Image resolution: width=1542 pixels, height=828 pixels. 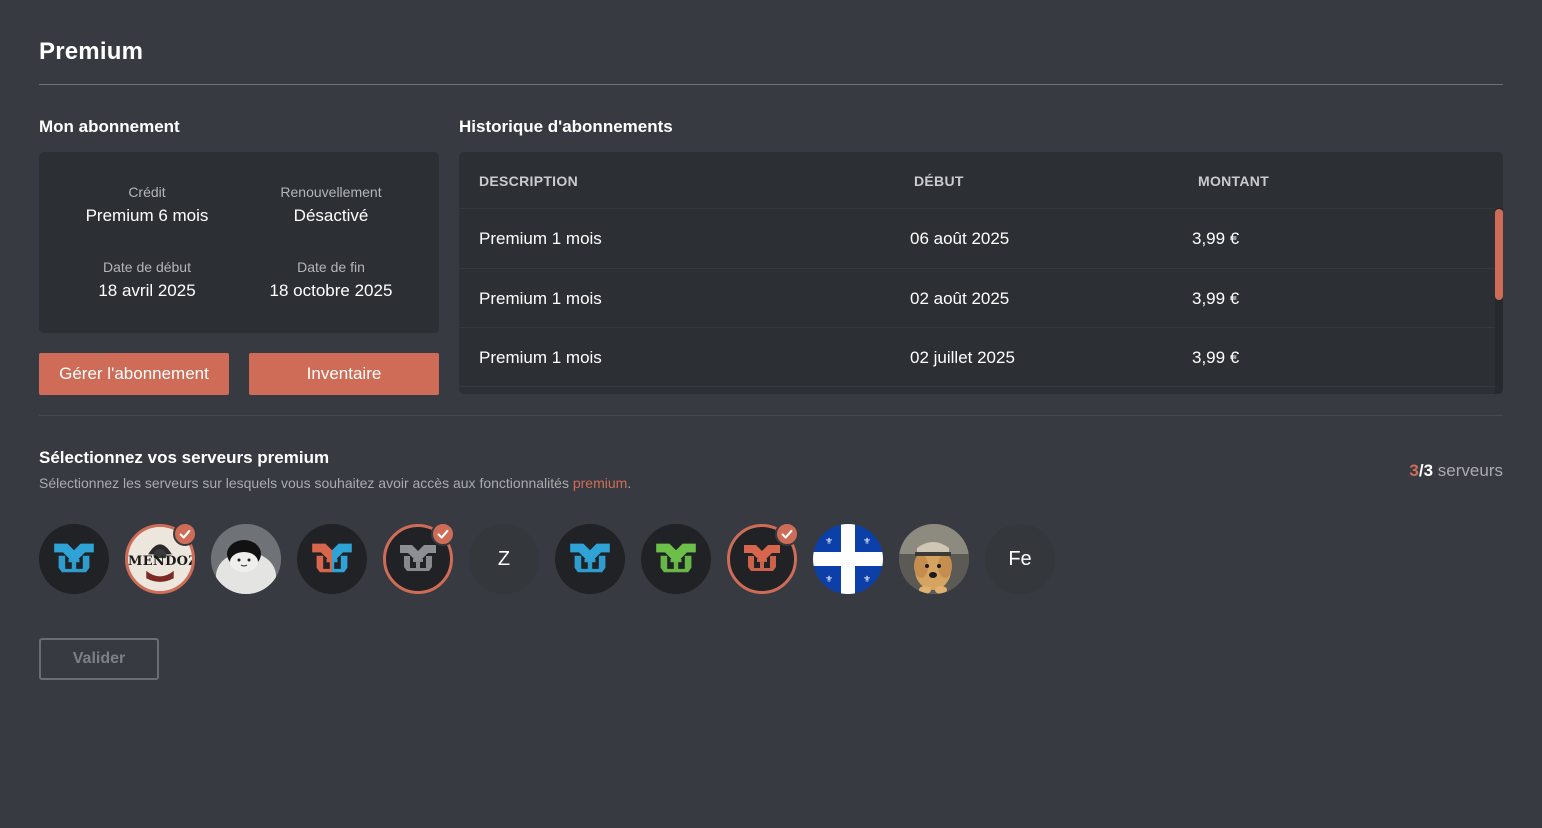 I want to click on server-item: Z, so click(x=504, y=559).